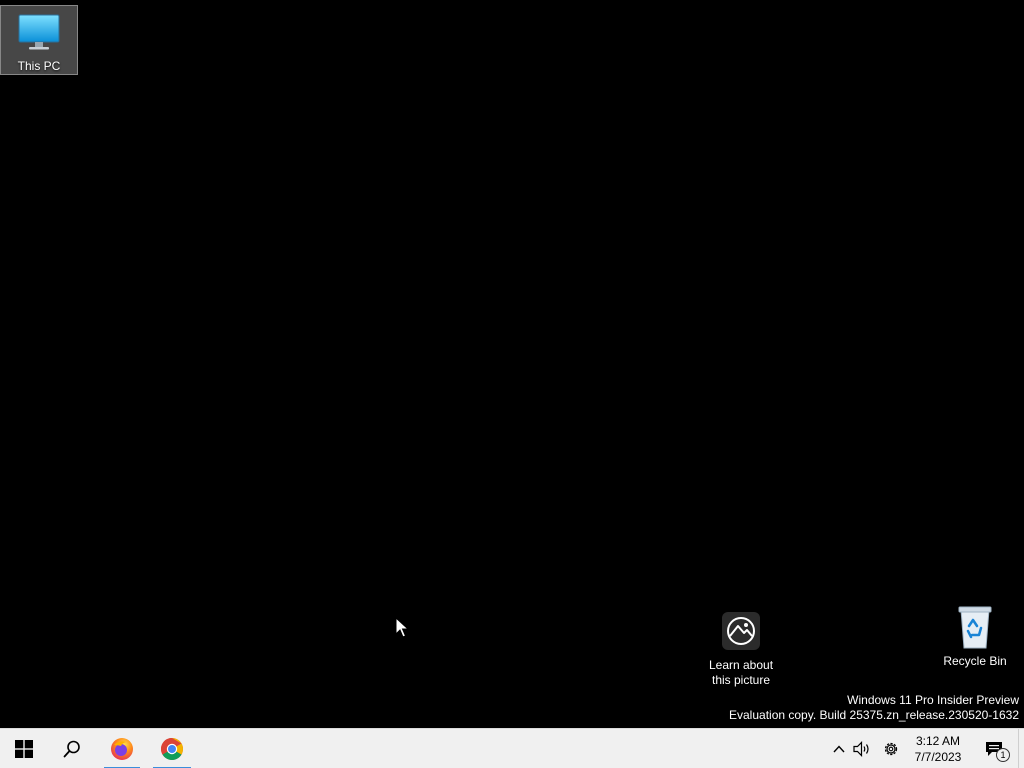 Image resolution: width=1024 pixels, height=768 pixels. Describe the element at coordinates (741, 672) in the screenshot. I see `desktop-icon-label: Learn about this picture` at that location.